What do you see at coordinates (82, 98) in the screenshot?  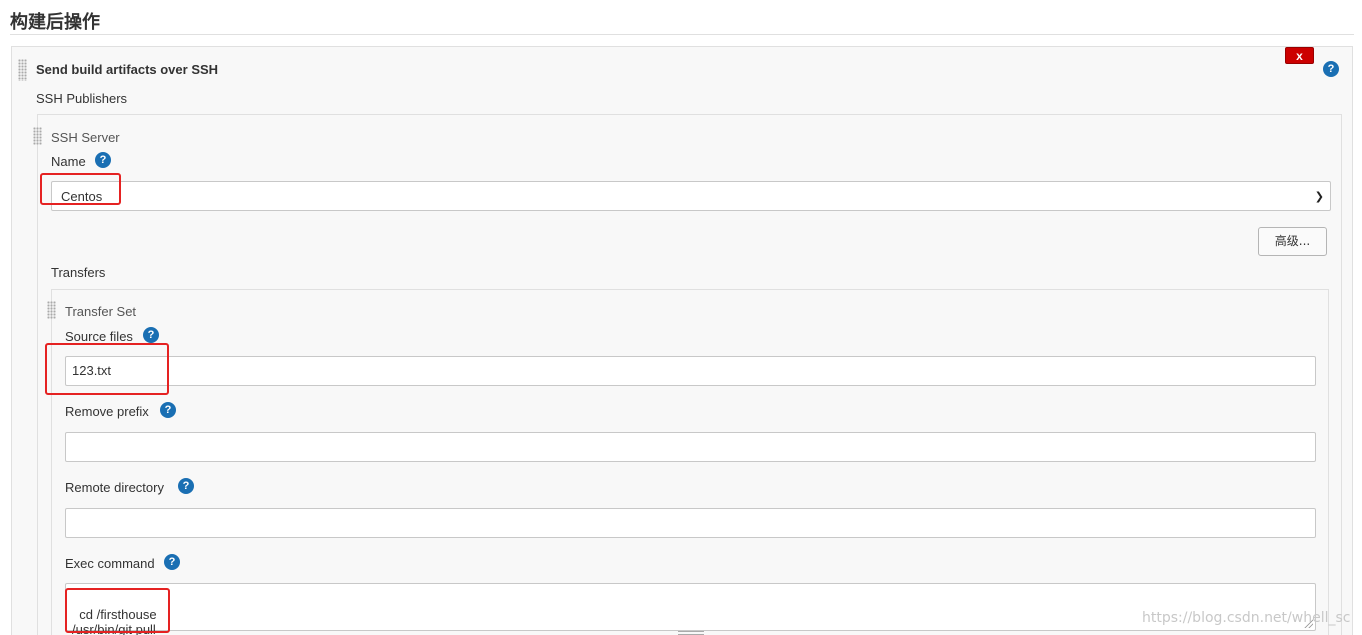 I see `ssh-publishers-label: SSH Publishers` at bounding box center [82, 98].